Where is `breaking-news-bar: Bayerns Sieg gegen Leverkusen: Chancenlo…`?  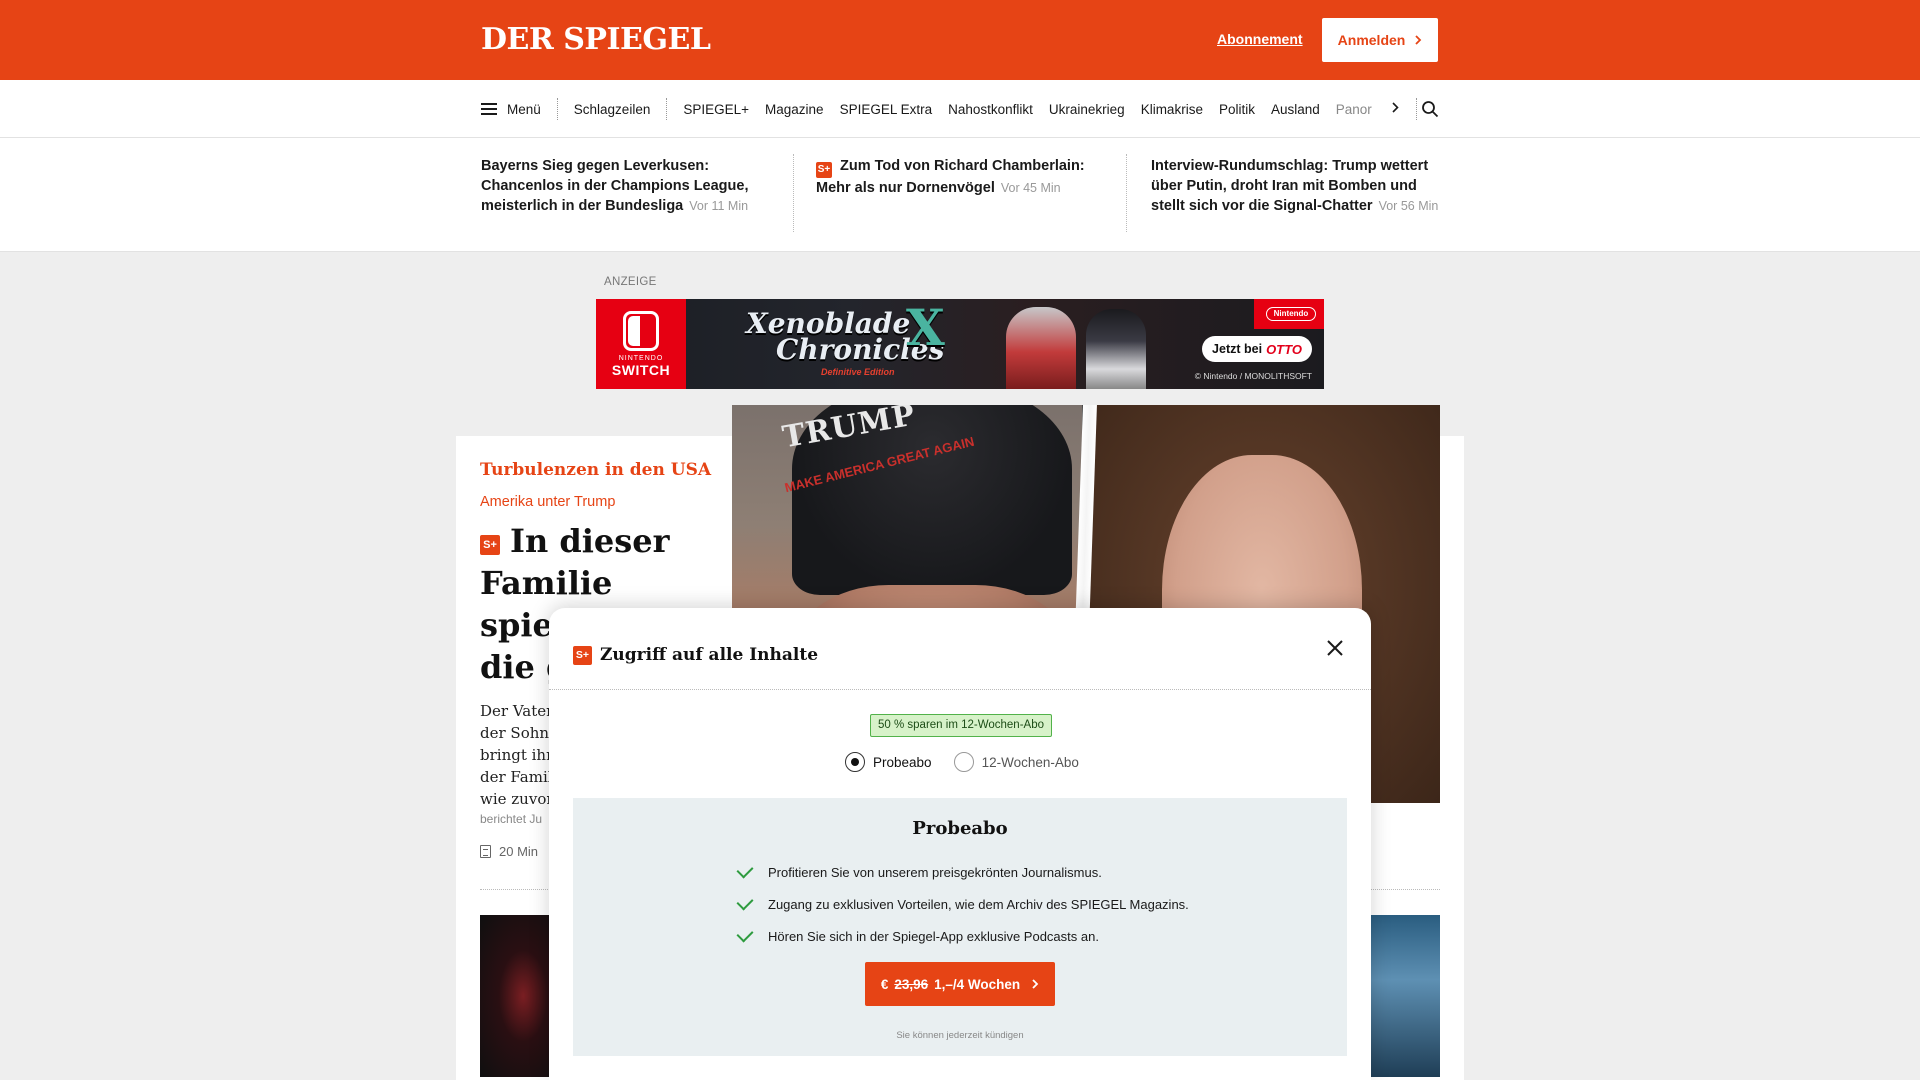 breaking-news-bar: Bayerns Sieg gegen Leverkusen: Chancenlo… is located at coordinates (960, 195).